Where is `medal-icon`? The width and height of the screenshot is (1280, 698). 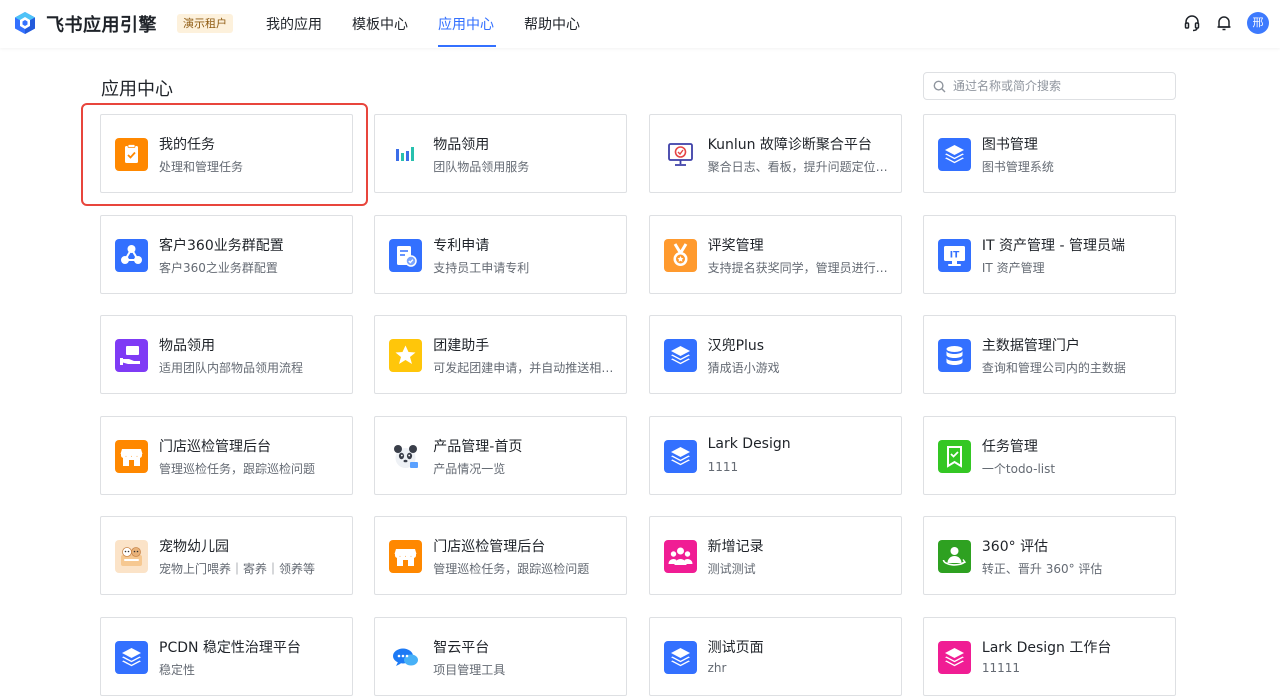
medal-icon is located at coordinates (680, 255).